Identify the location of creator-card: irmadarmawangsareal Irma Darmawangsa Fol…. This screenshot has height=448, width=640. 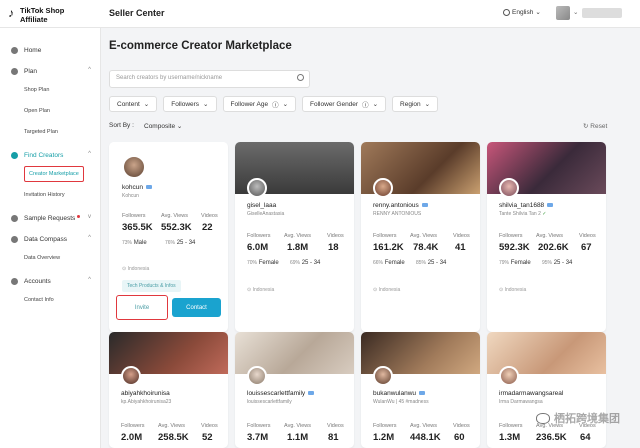
(546, 390).